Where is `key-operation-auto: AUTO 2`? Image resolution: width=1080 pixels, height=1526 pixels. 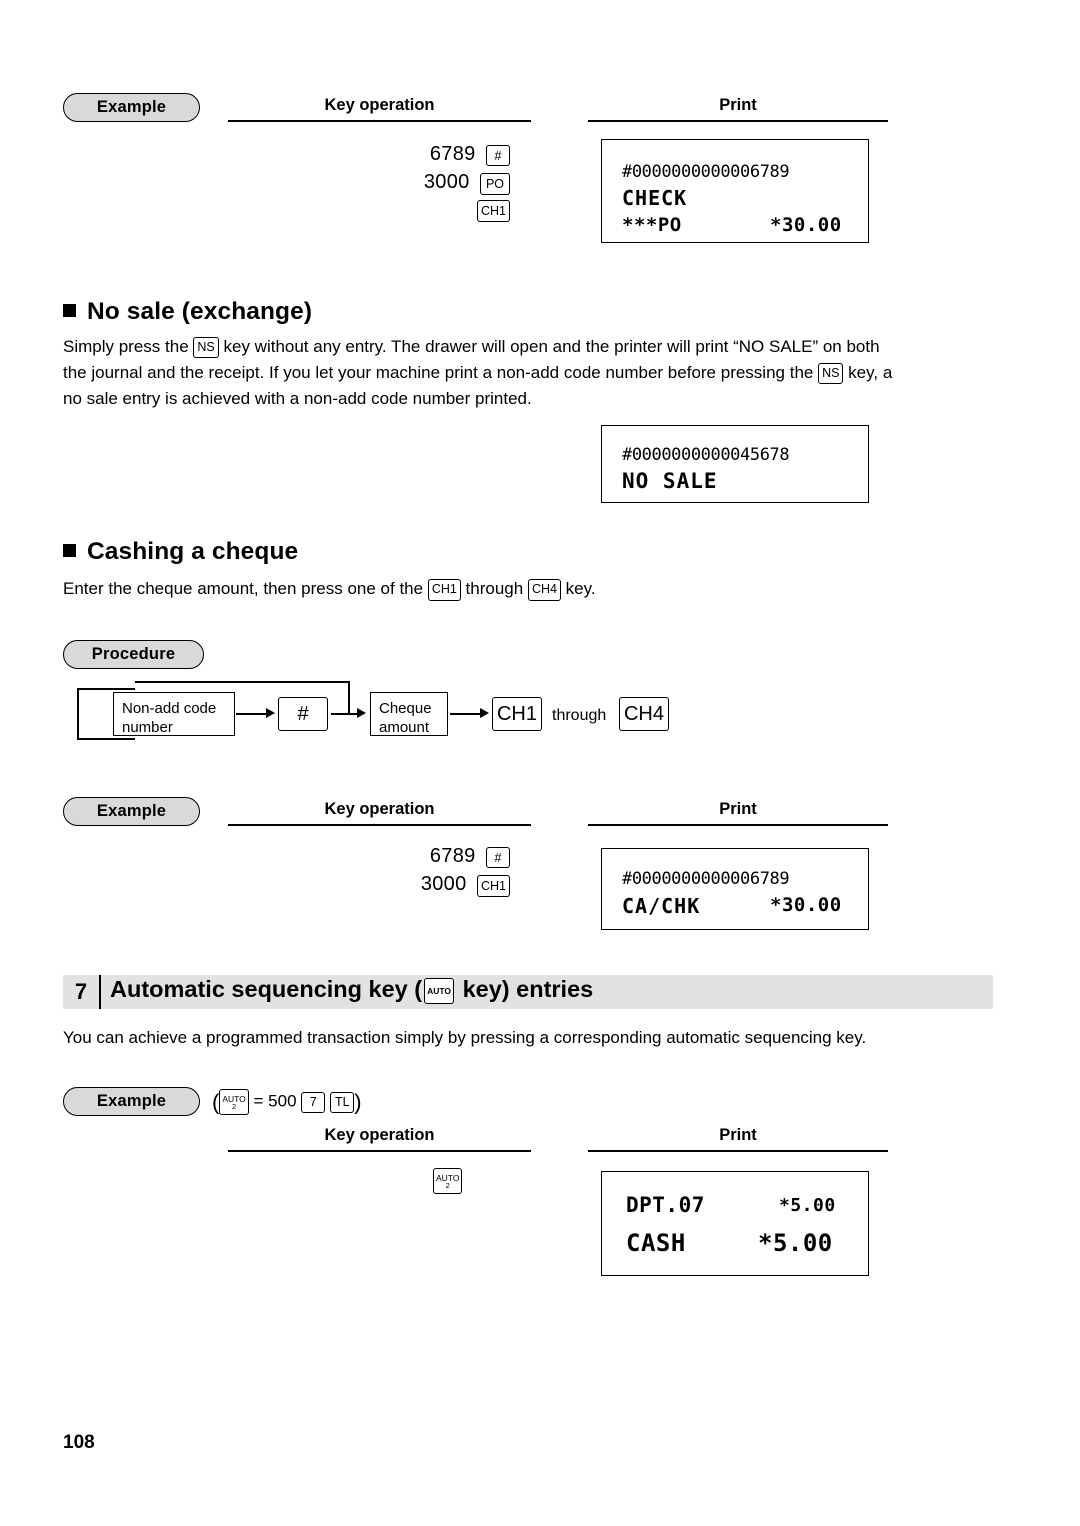
key-operation-auto: AUTO 2 is located at coordinates (448, 1181).